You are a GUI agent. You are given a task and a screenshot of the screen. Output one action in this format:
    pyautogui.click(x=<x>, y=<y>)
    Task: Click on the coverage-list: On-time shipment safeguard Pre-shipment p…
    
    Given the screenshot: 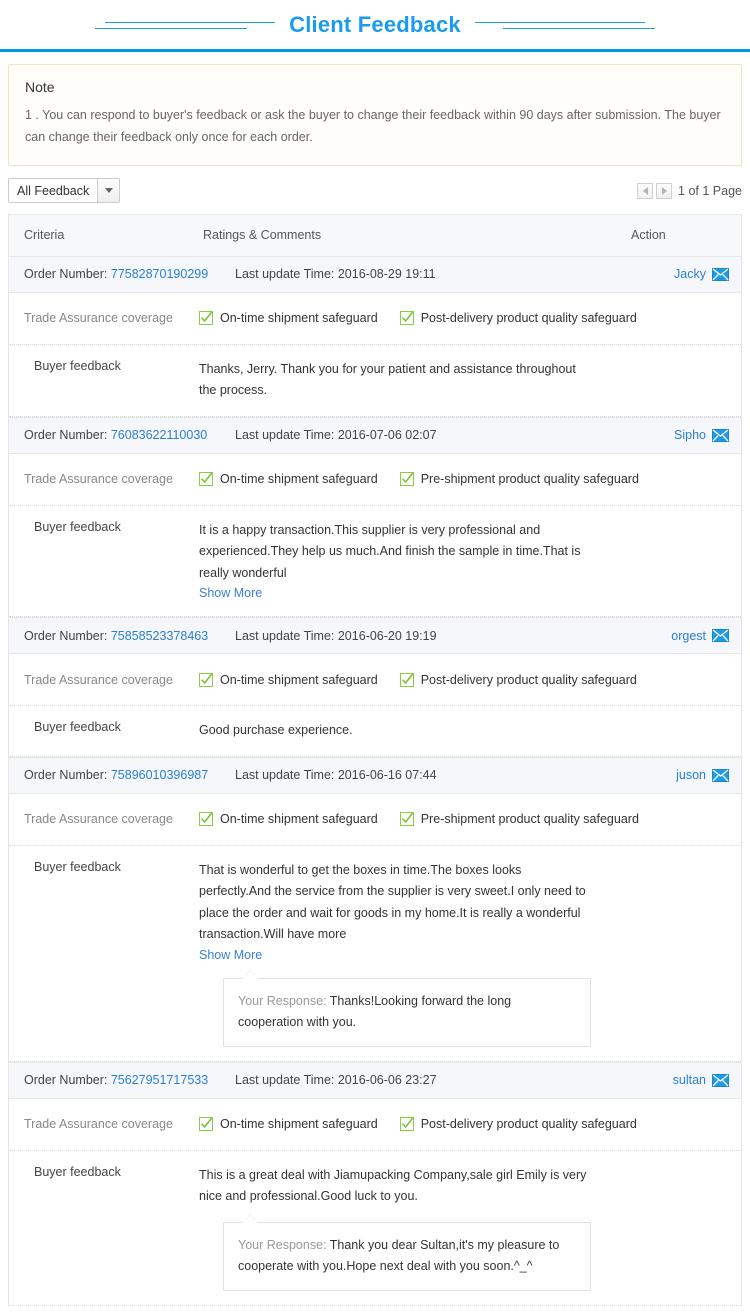 What is the action you would take?
    pyautogui.click(x=470, y=819)
    